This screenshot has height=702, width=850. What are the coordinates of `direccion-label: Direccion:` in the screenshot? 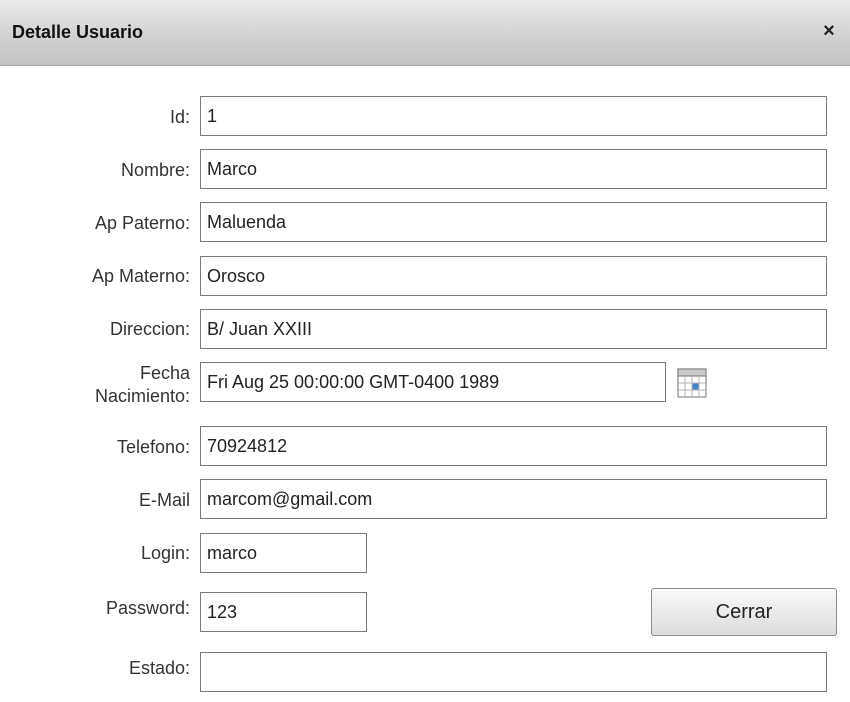 It's located at (149, 329).